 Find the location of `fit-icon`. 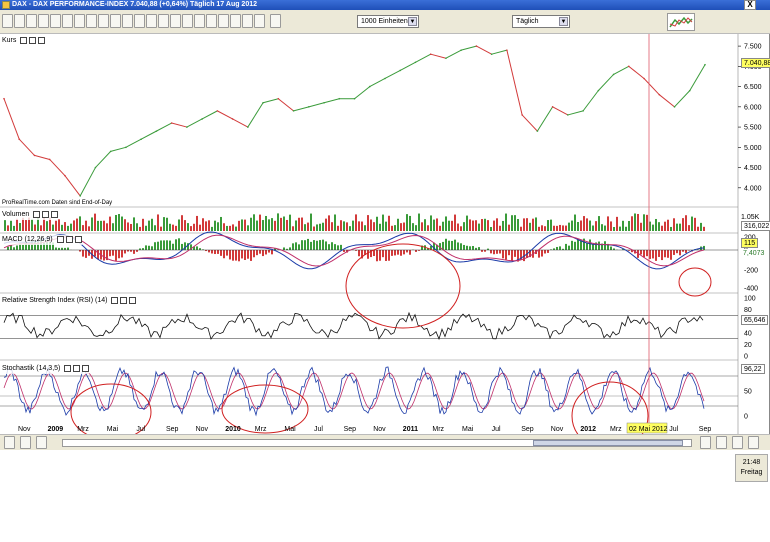

fit-icon is located at coordinates (705, 442).